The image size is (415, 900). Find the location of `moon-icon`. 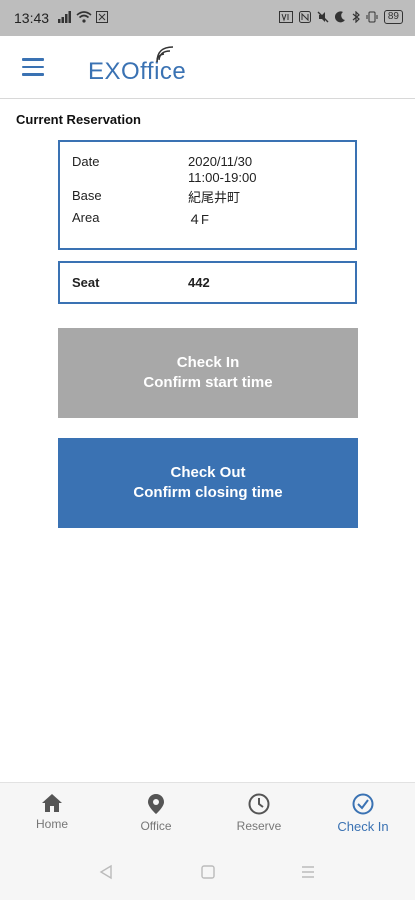

moon-icon is located at coordinates (339, 17).